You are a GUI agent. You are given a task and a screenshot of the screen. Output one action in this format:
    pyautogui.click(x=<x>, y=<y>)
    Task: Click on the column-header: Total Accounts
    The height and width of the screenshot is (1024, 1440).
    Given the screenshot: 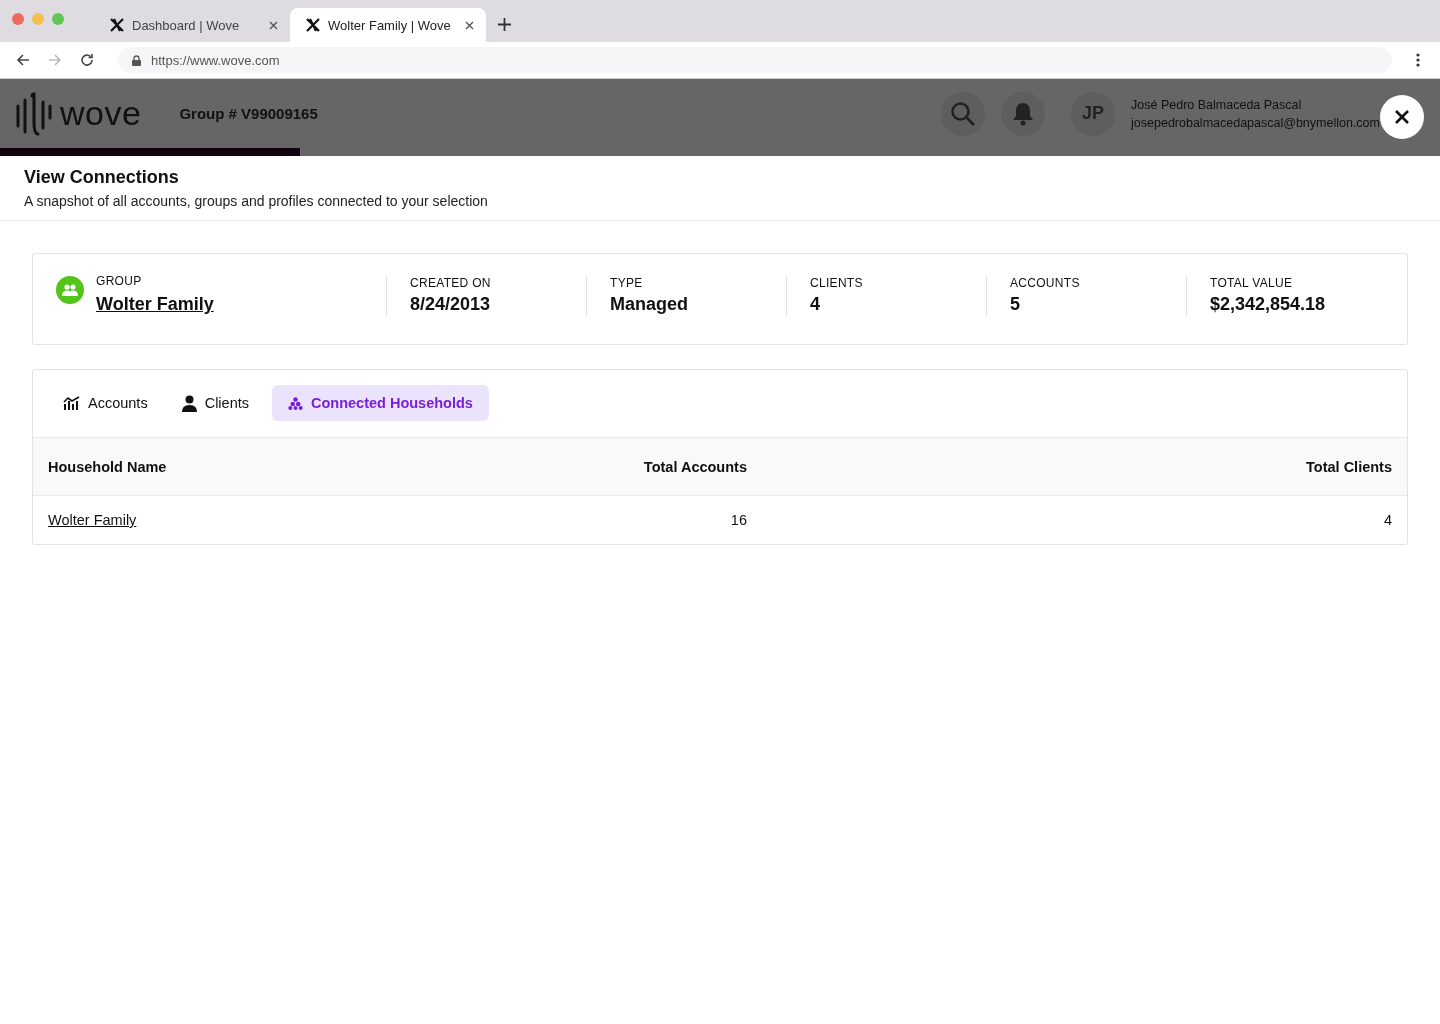 What is the action you would take?
    pyautogui.click(x=746, y=466)
    